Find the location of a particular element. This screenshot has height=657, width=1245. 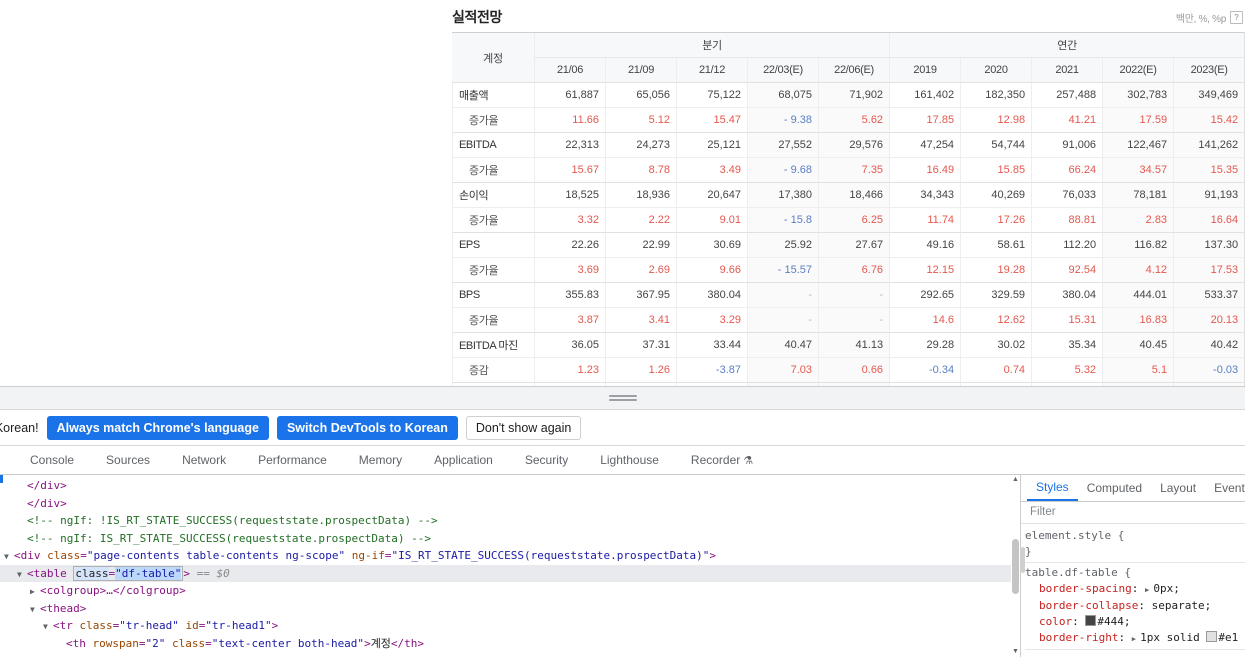

table-cell: 27.67 is located at coordinates (854, 245).